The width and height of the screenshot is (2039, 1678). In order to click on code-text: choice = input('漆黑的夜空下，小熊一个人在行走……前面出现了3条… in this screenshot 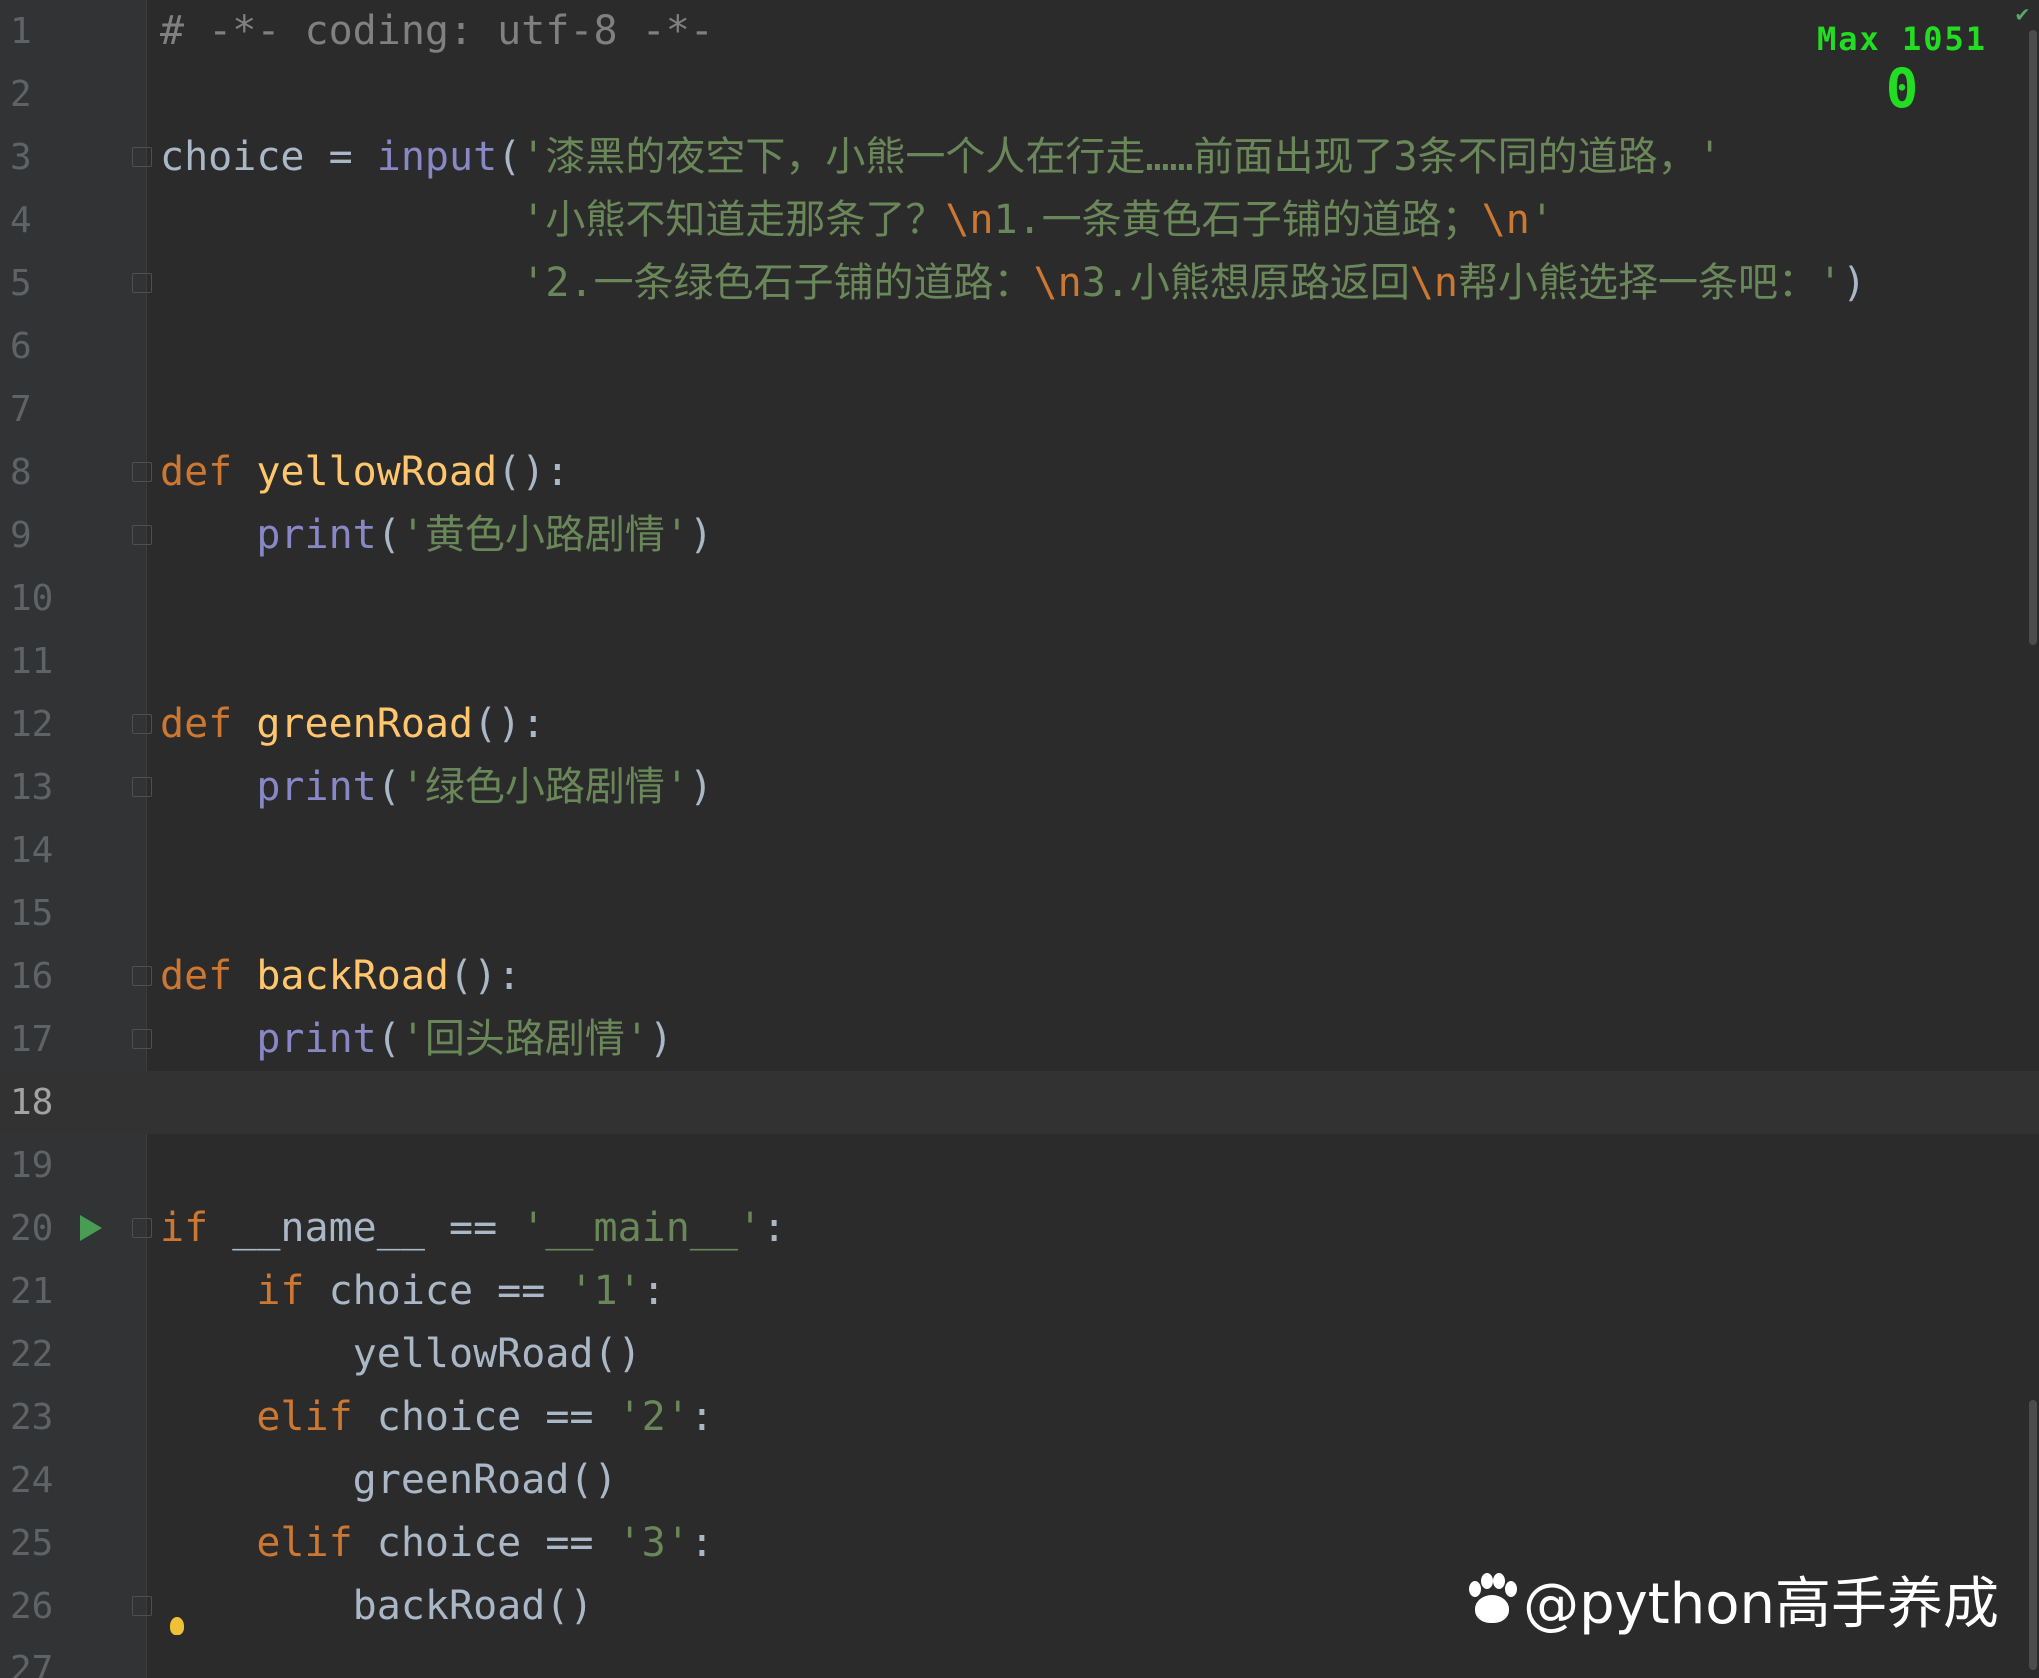, I will do `click(941, 157)`.